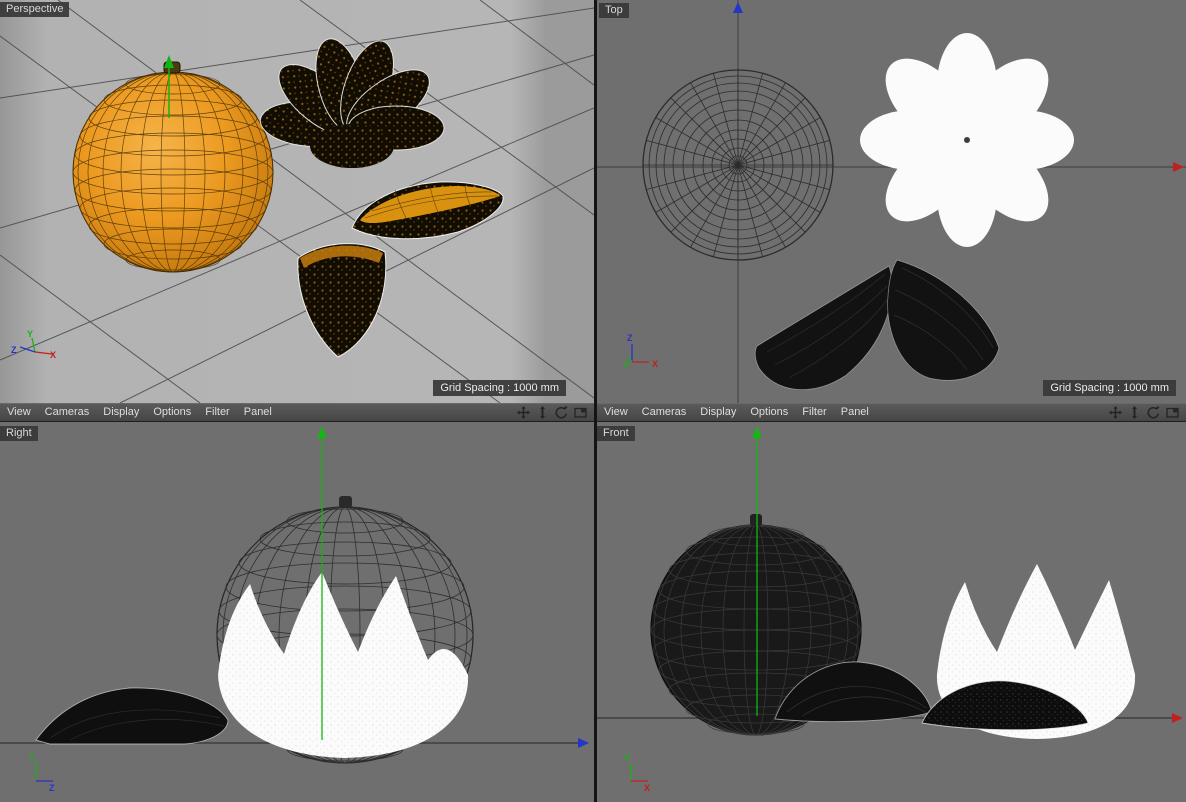  Describe the element at coordinates (19, 433) in the screenshot. I see `viewport-label: Right` at that location.